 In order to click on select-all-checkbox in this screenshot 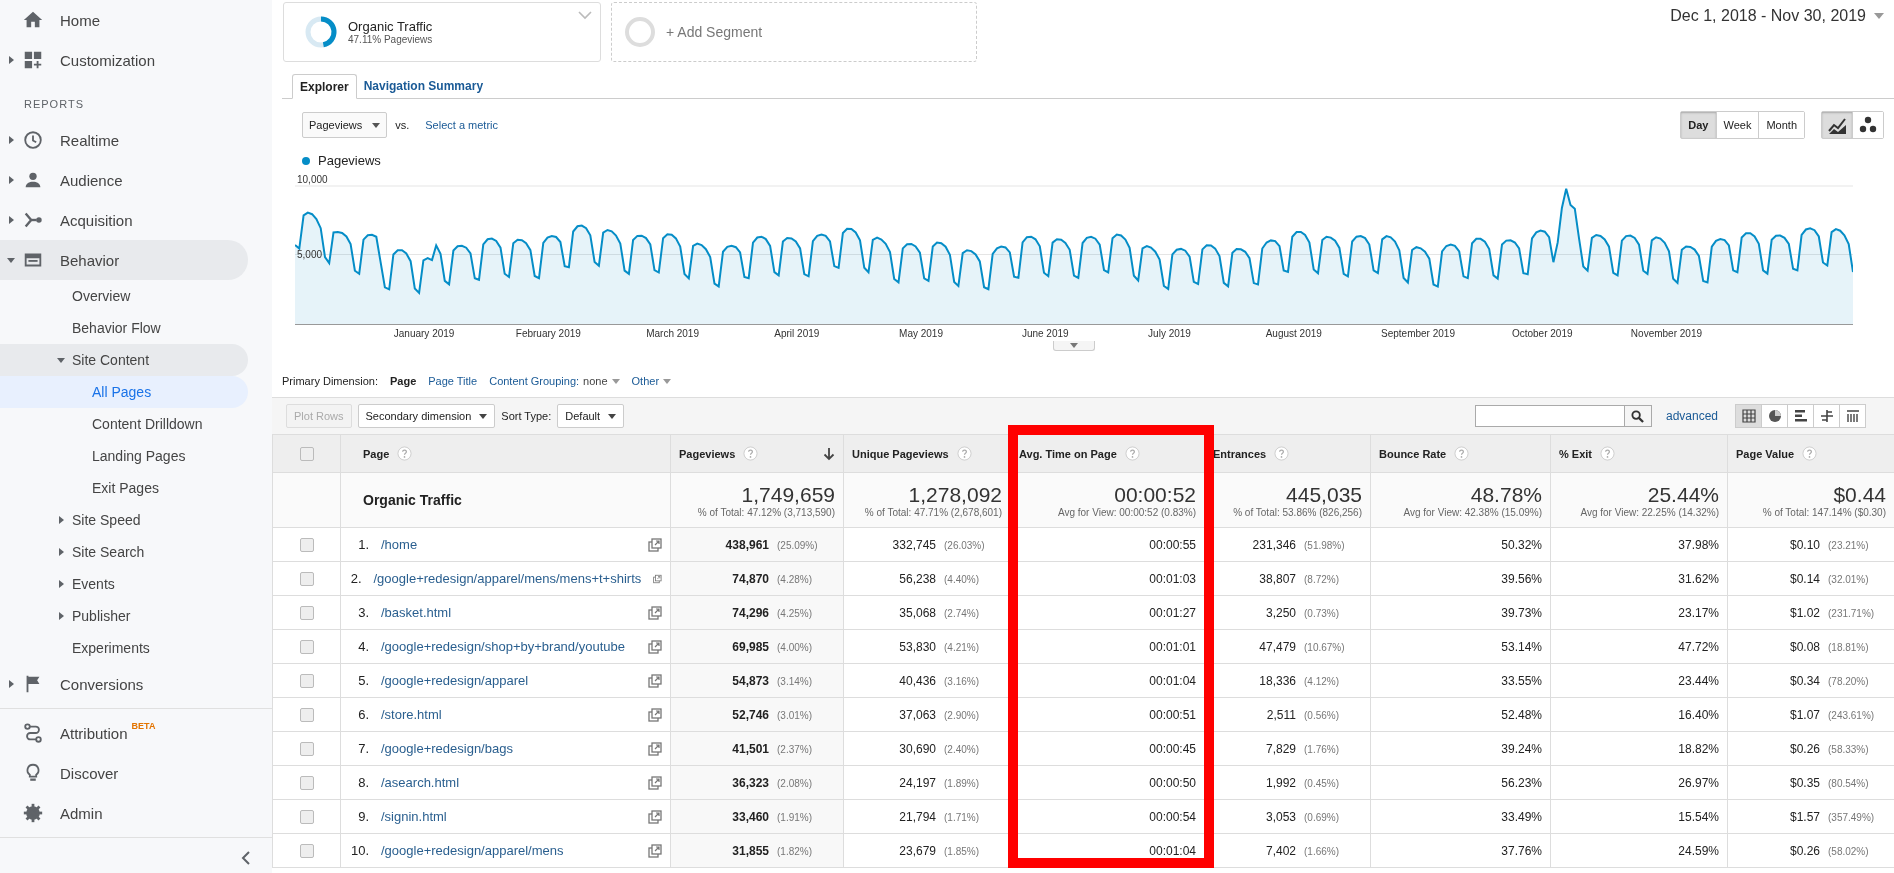, I will do `click(306, 453)`.